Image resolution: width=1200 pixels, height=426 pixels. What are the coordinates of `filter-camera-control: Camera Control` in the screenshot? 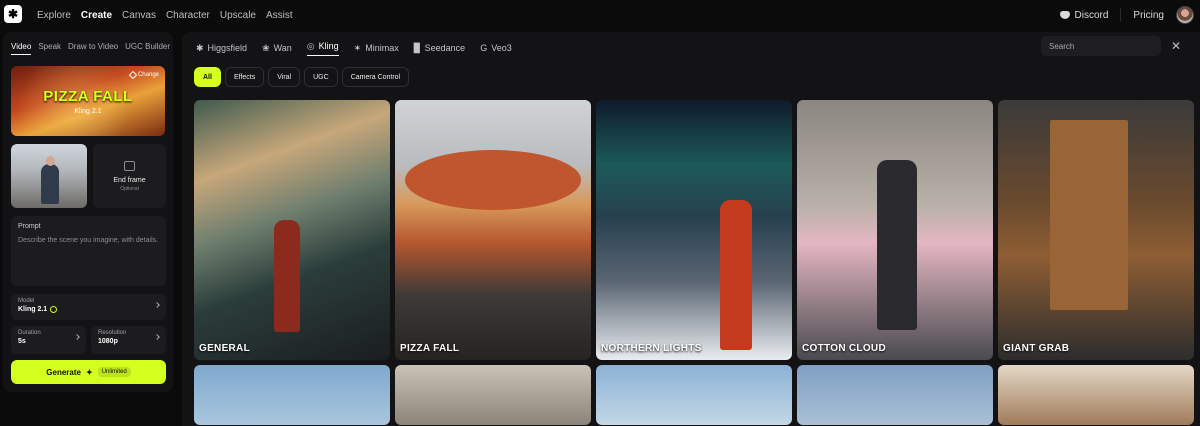 It's located at (375, 77).